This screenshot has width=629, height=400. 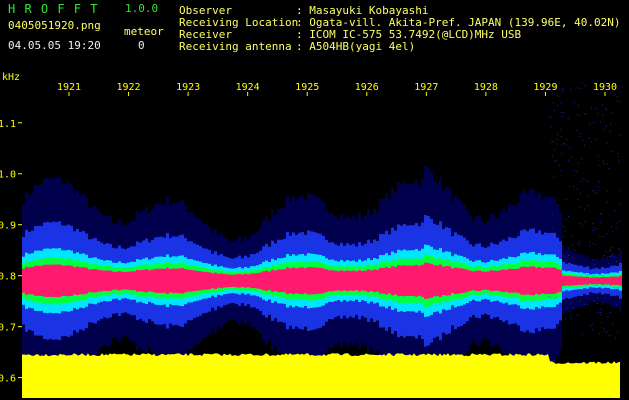 I want to click on y-tick-label: 0.6, so click(x=8, y=379).